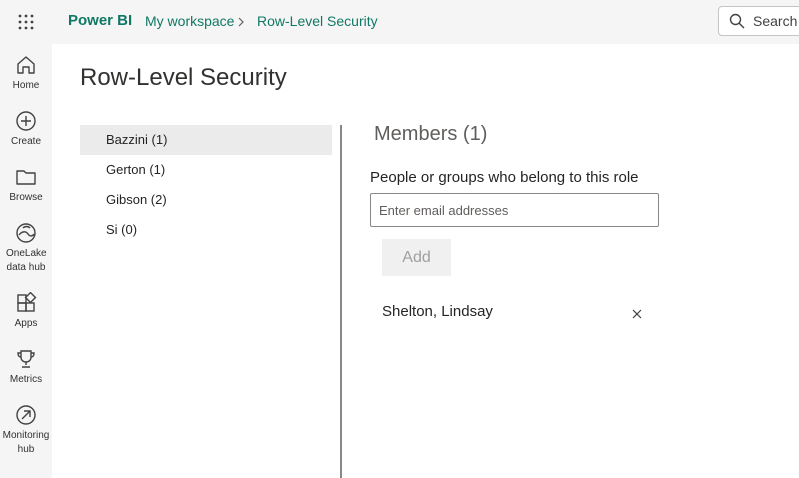 This screenshot has height=478, width=799. I want to click on chevron-right-icon, so click(241, 22).